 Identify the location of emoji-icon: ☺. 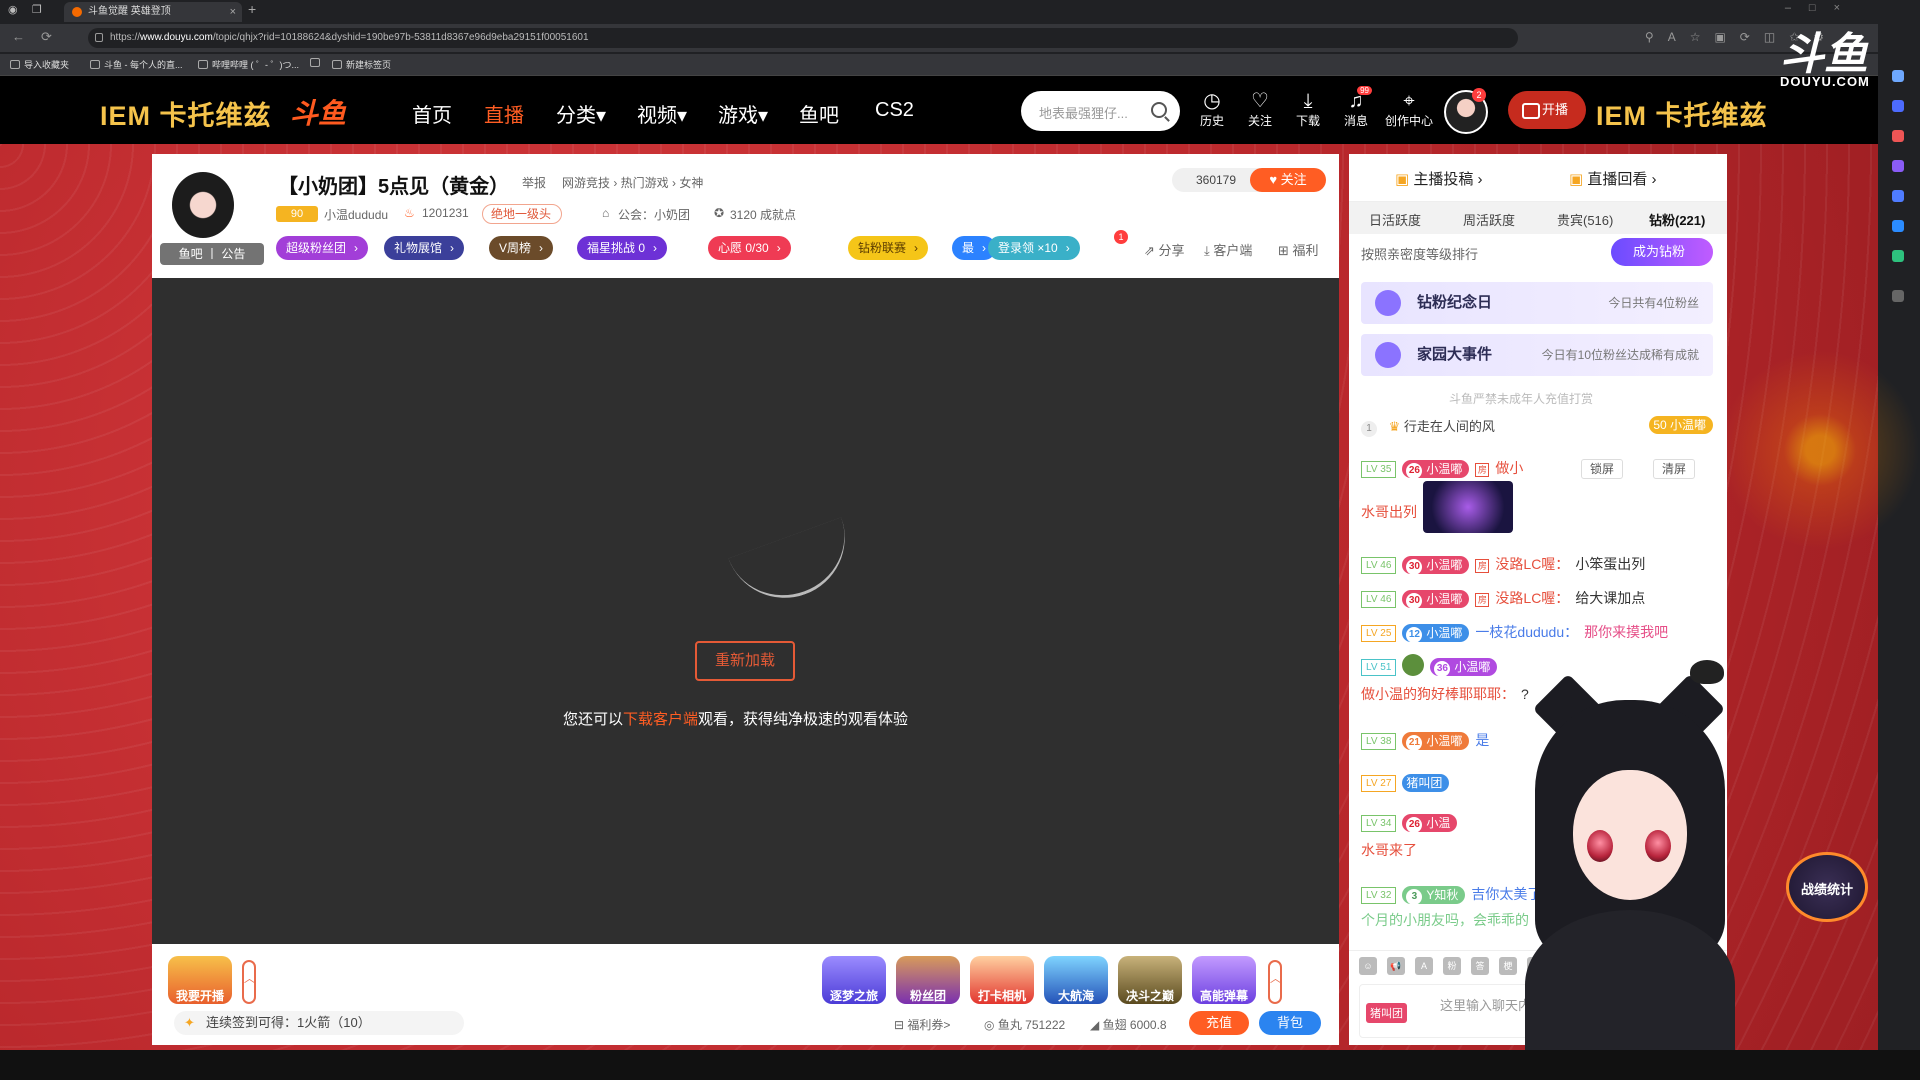
(1368, 966).